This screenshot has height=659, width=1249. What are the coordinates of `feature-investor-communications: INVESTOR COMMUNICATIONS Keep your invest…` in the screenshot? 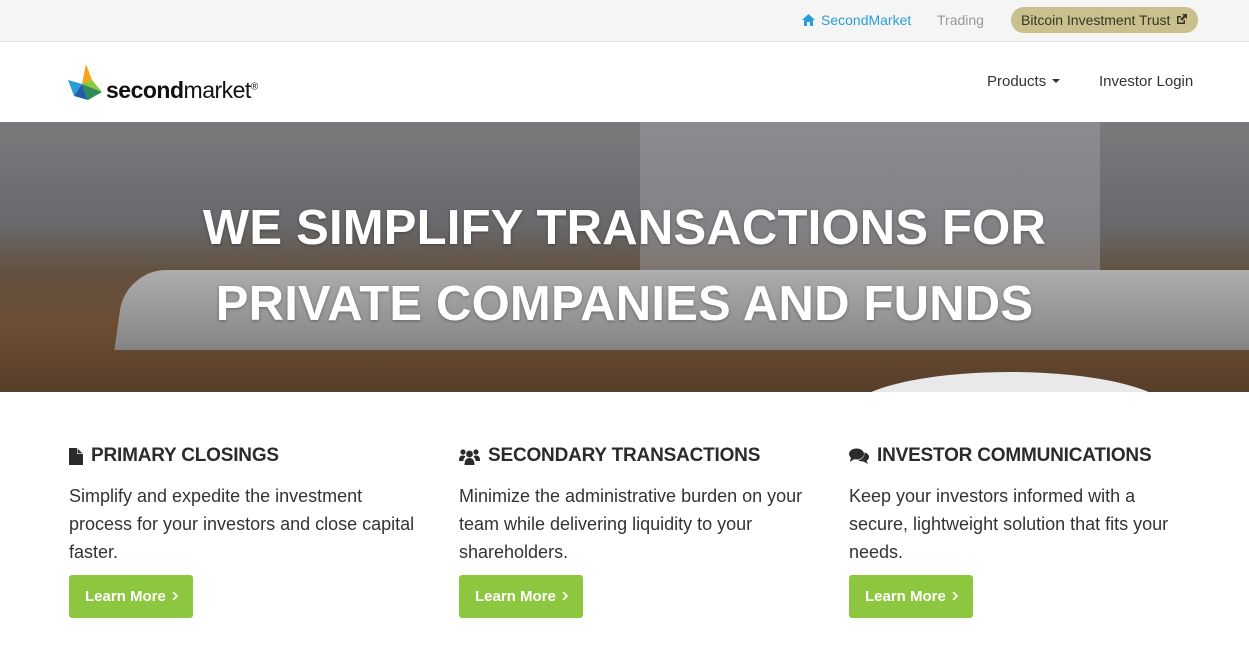 It's located at (1029, 530).